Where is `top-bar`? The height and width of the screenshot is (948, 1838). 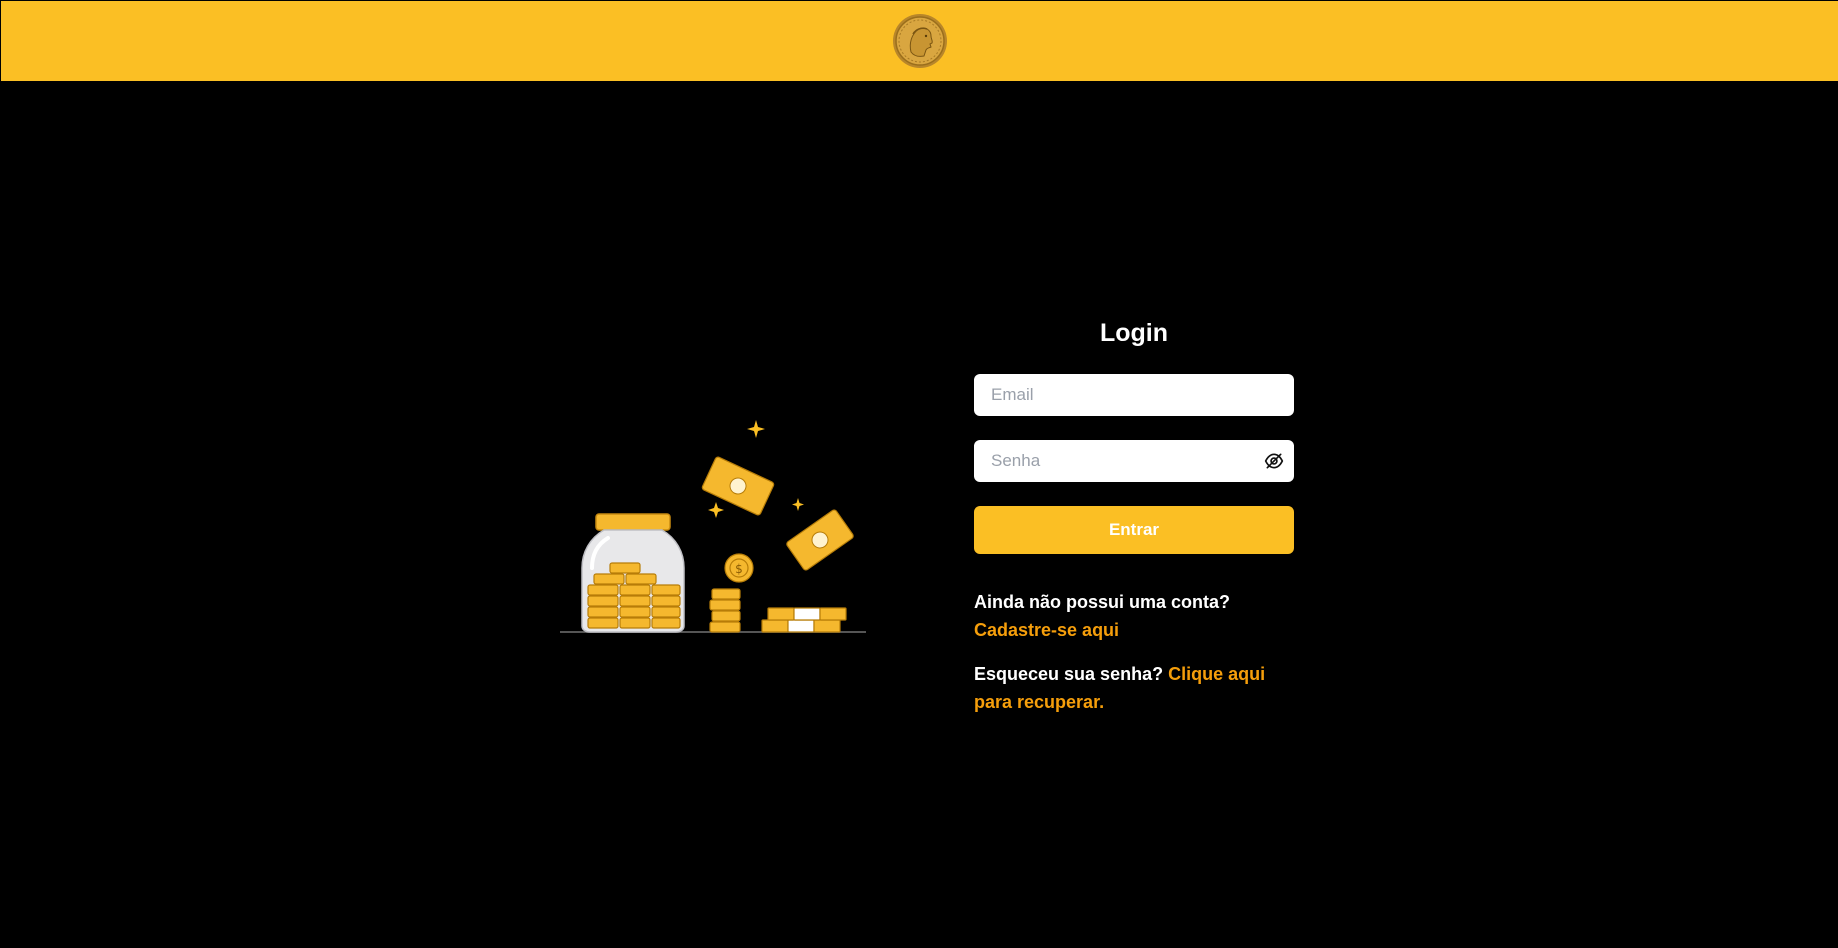 top-bar is located at coordinates (919, 41).